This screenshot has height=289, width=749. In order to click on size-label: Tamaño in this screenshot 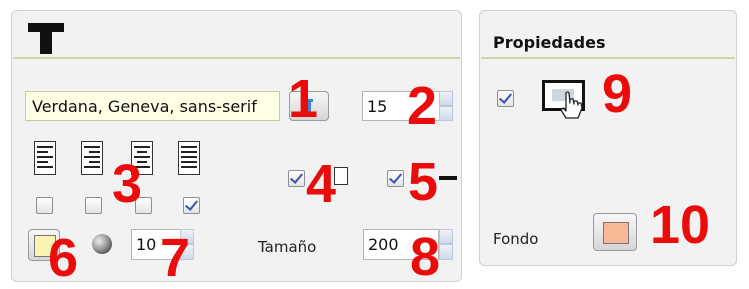, I will do `click(287, 247)`.